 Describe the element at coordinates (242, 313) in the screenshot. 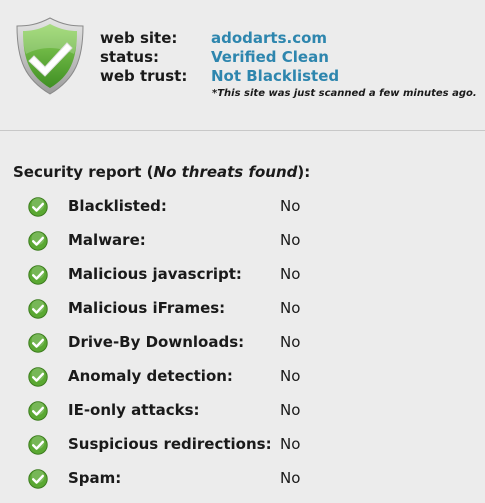

I see `report-item: Malicious iFrames: No` at that location.